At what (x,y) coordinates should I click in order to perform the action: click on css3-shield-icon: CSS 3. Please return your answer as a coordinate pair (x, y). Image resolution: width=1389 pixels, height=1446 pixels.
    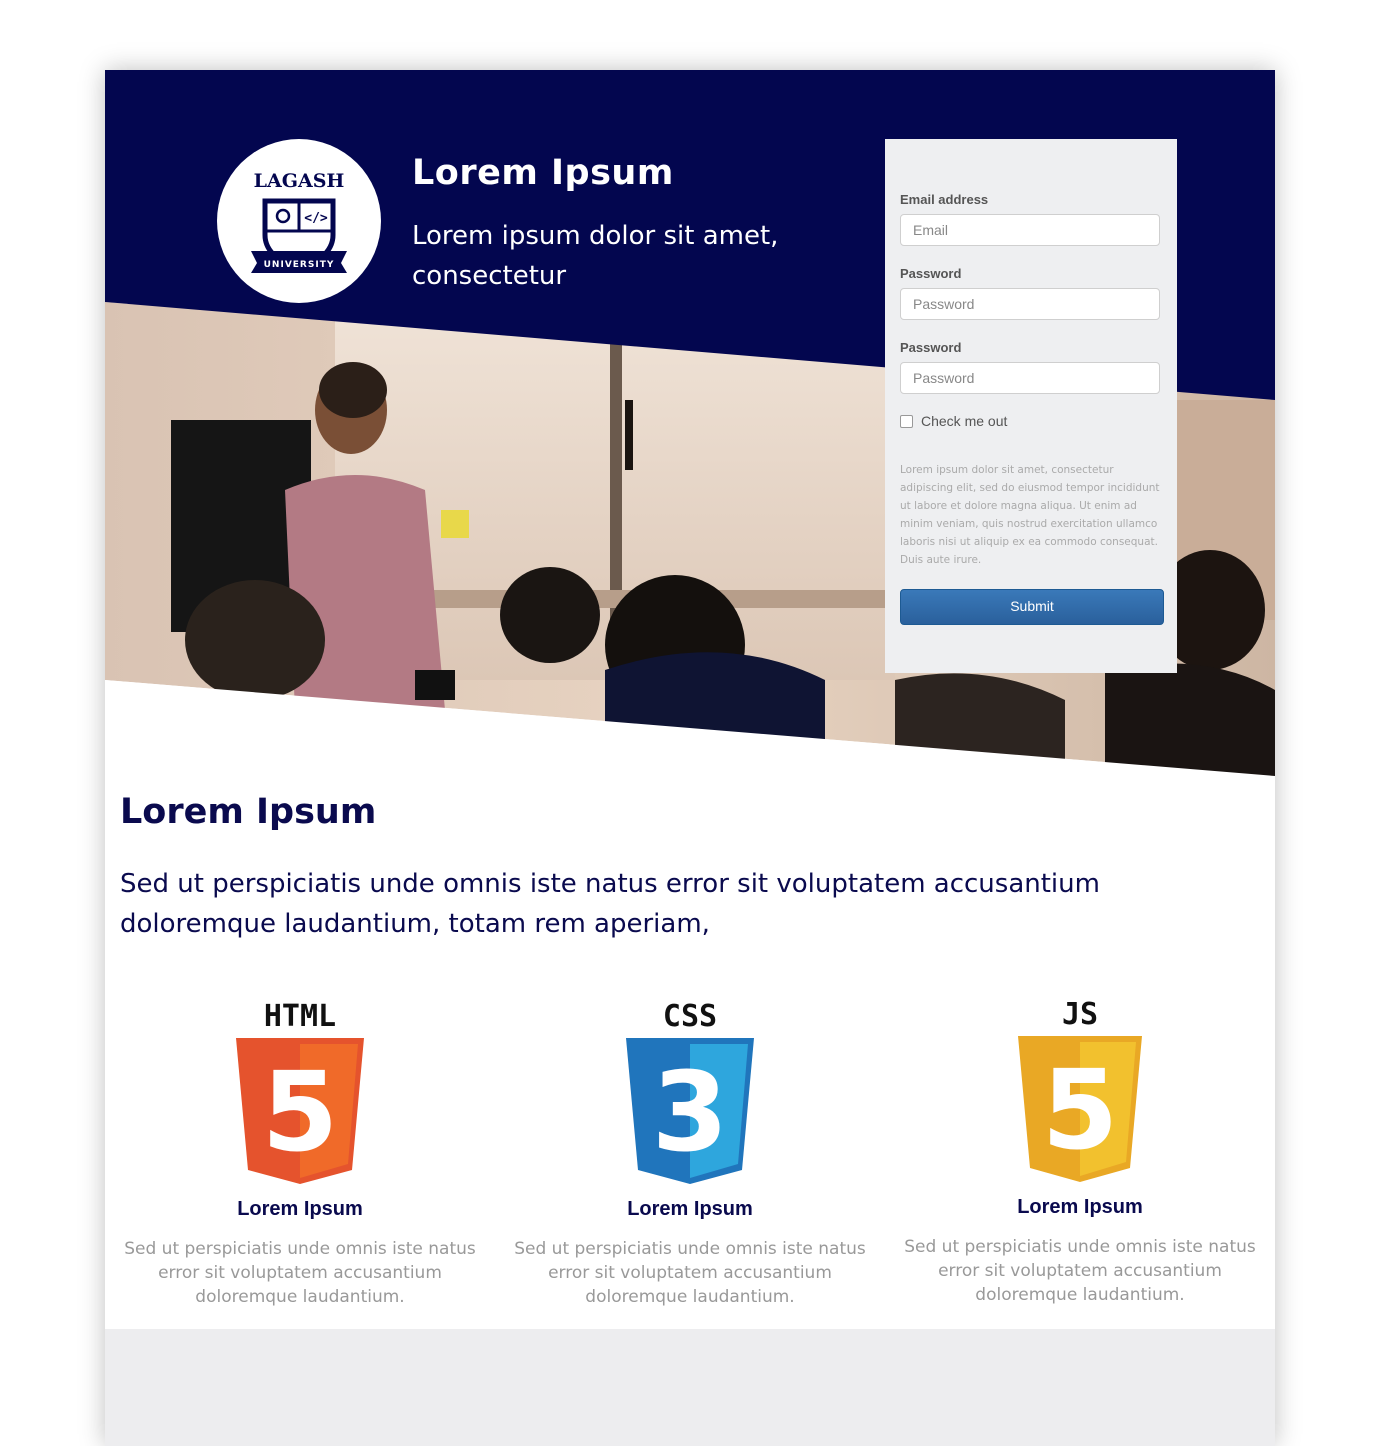
    Looking at the image, I should click on (690, 1092).